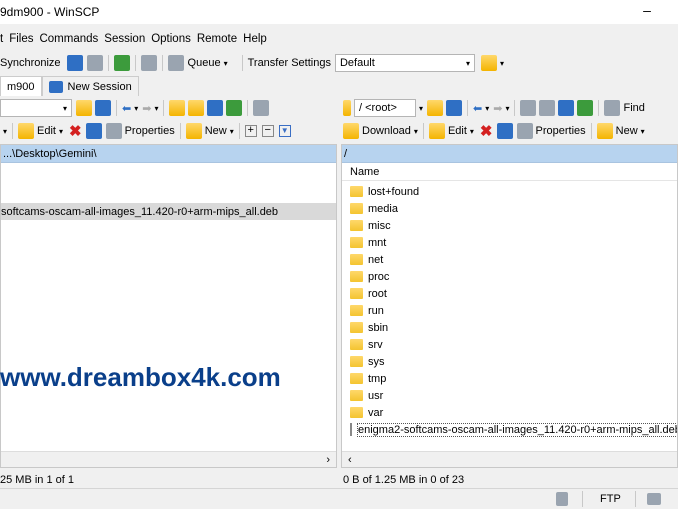  Describe the element at coordinates (509, 459) in the screenshot. I see `right-horizontal-scrollbar: ‹` at that location.